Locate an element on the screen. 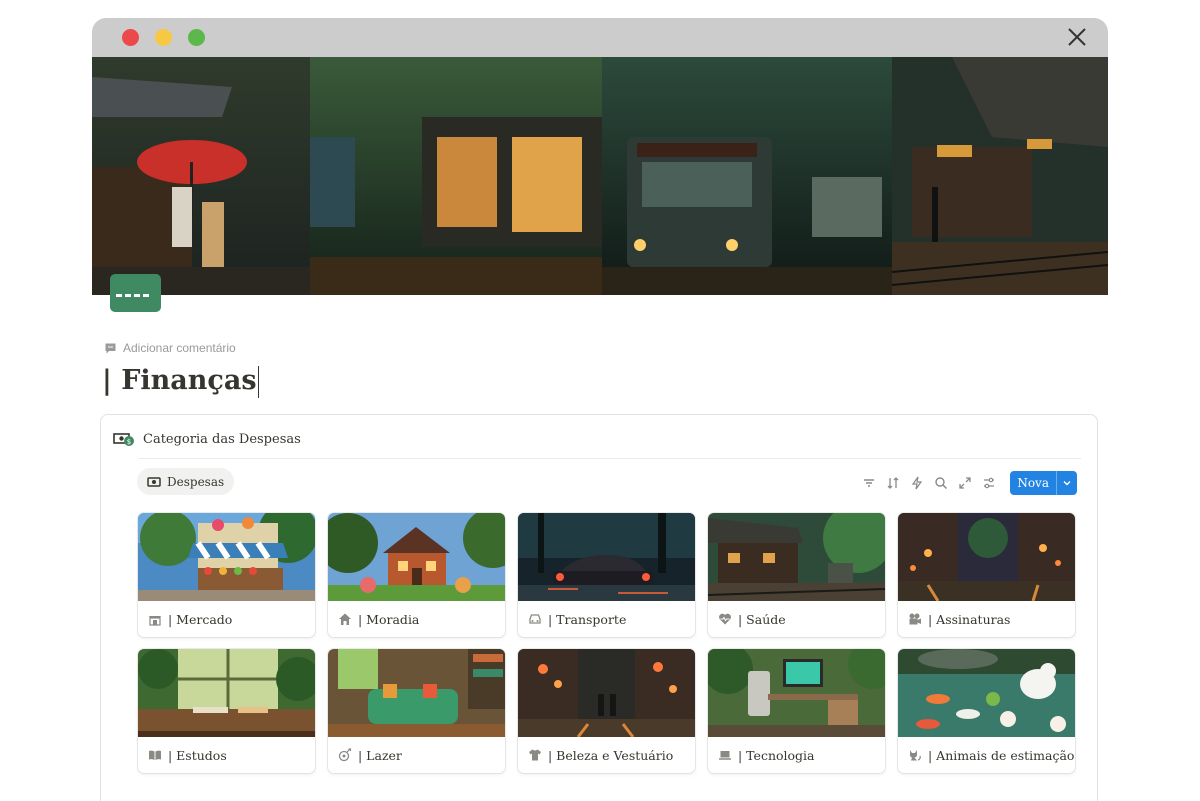 This screenshot has width=1200, height=801. gallery-card: | Estudos is located at coordinates (226, 711).